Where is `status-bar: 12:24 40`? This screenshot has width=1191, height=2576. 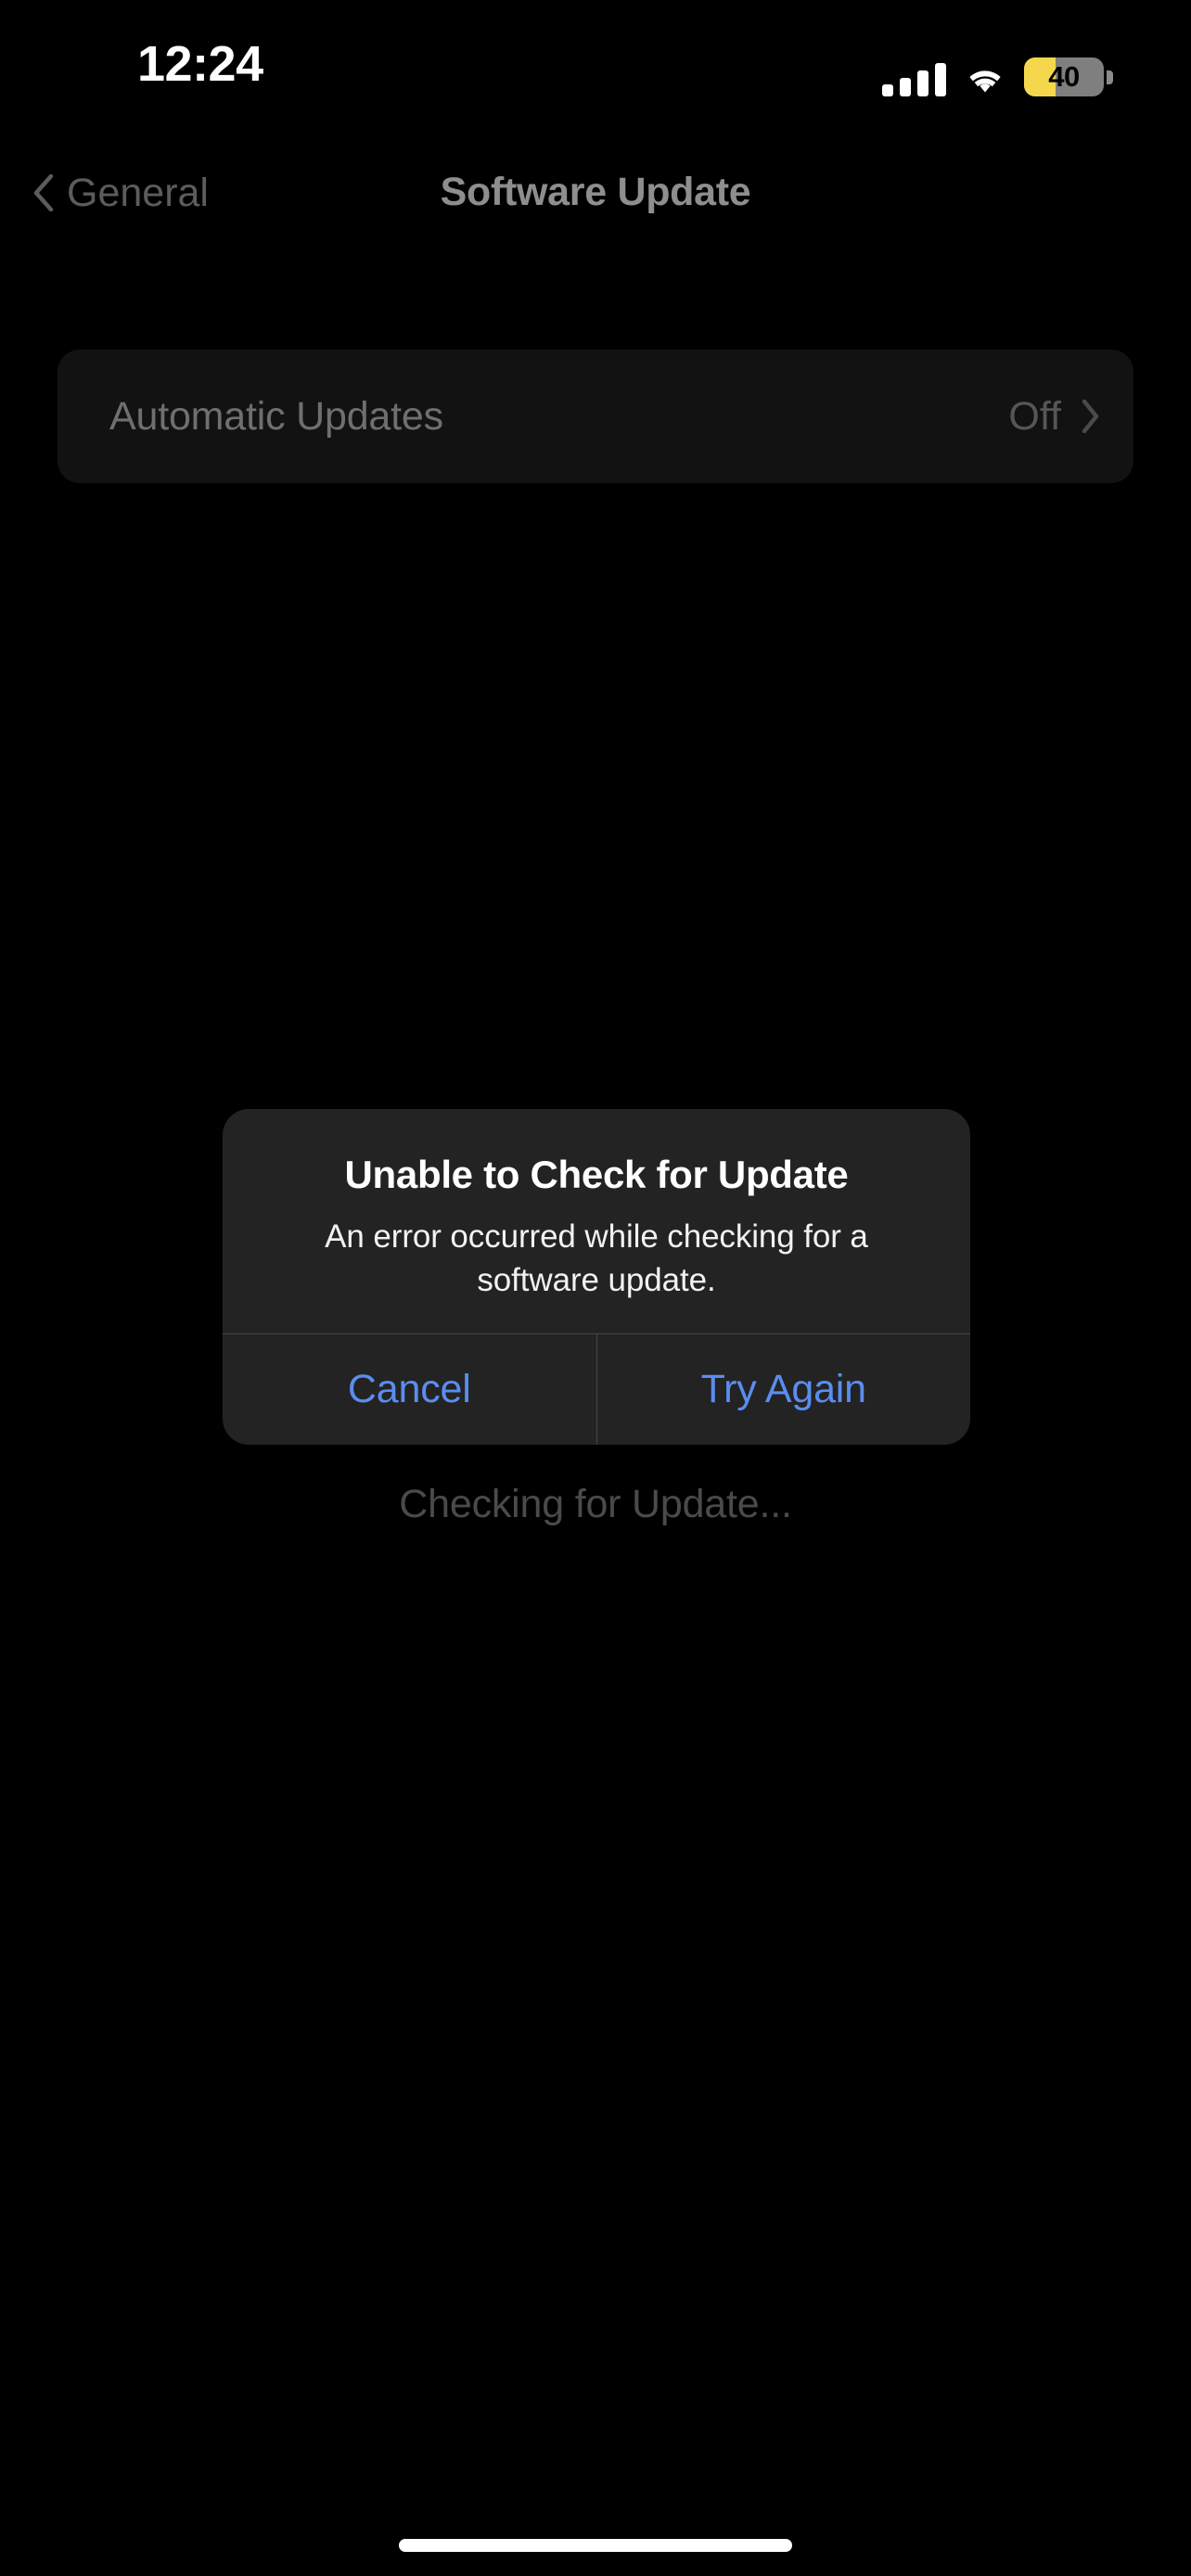 status-bar: 12:24 40 is located at coordinates (595, 69).